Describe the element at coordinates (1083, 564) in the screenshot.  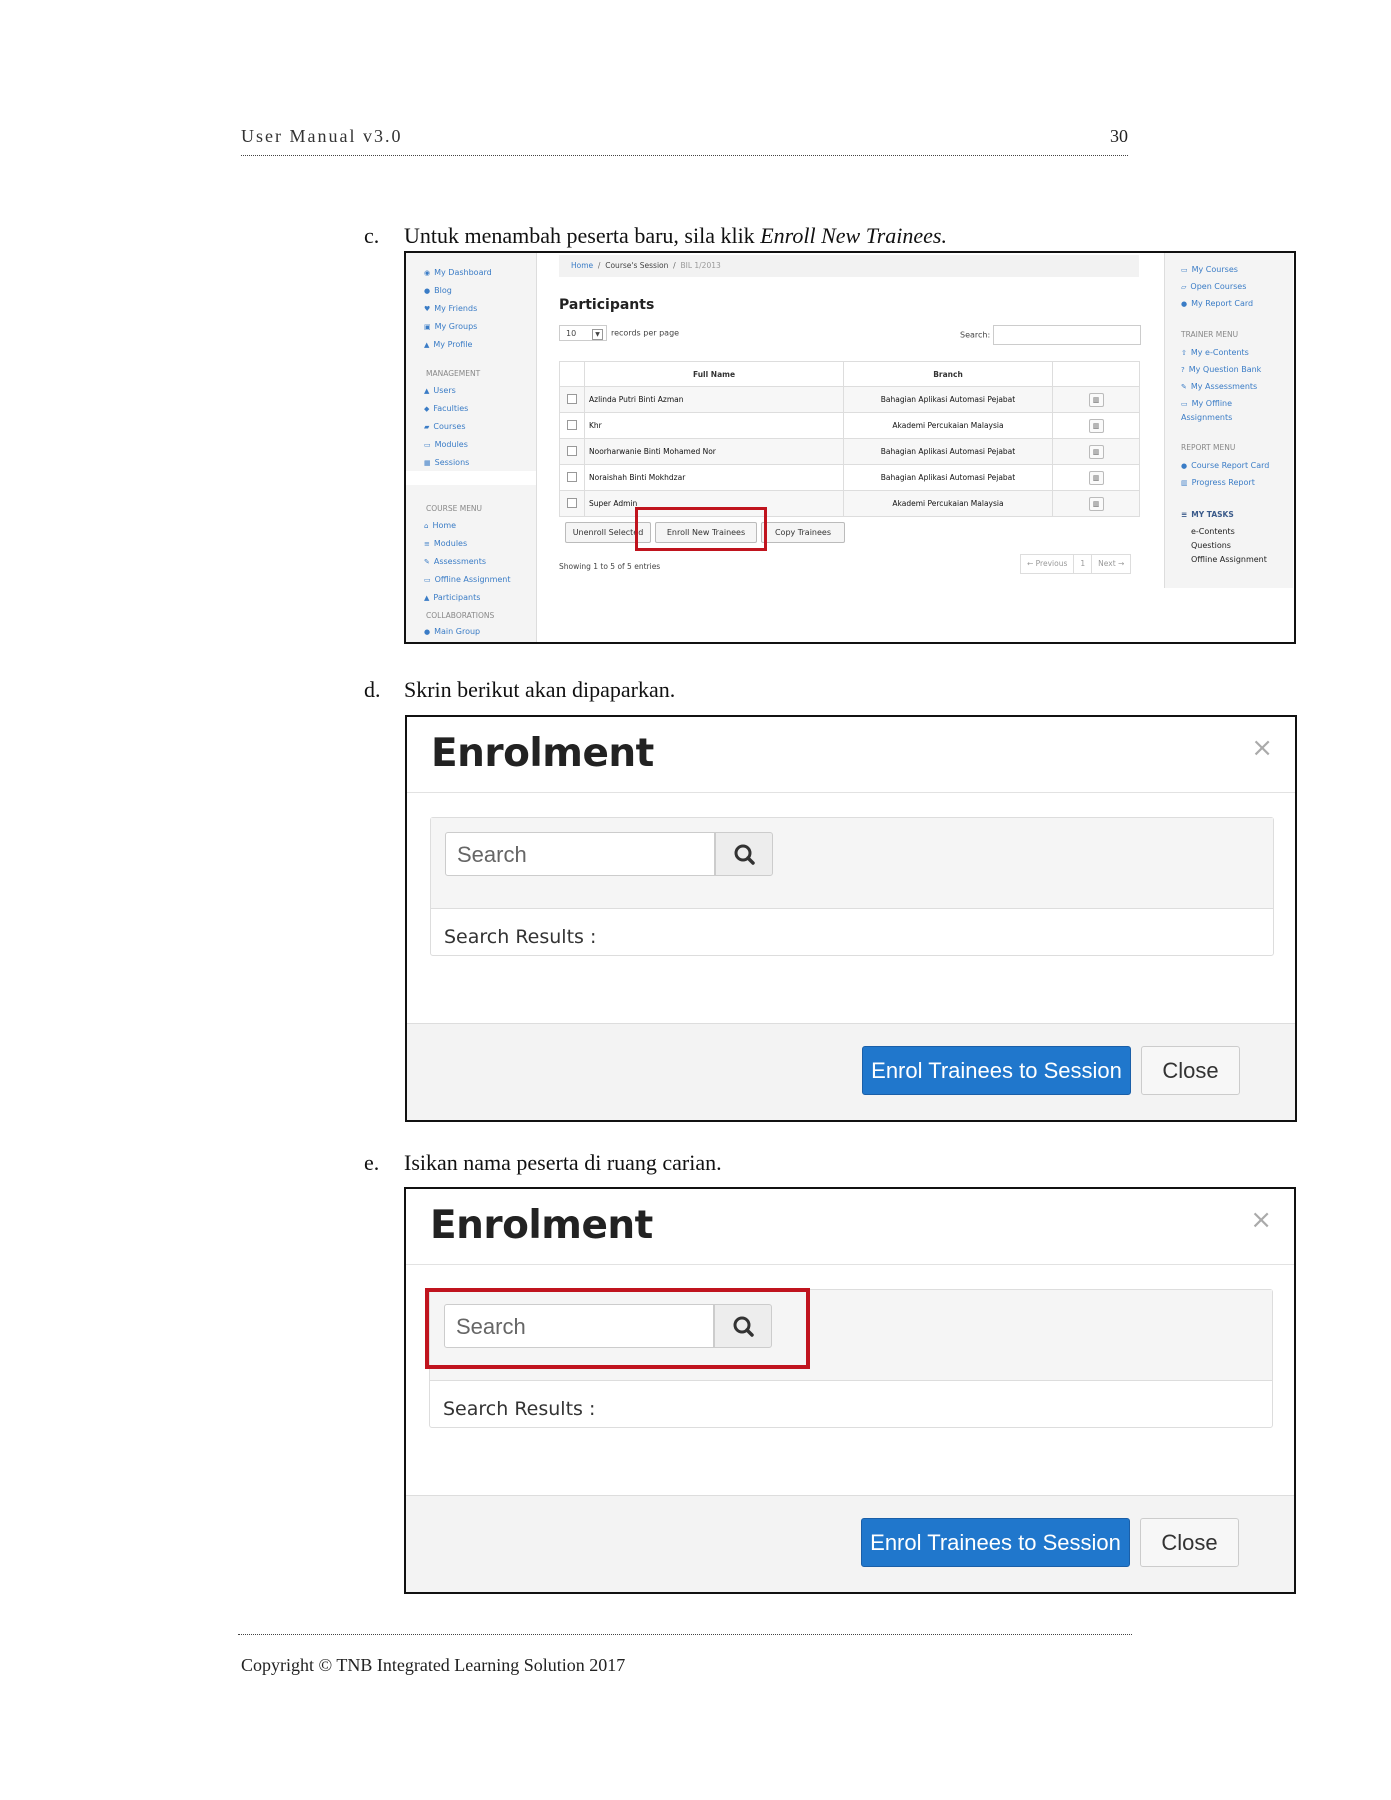
I see `pagination-page: 1` at that location.